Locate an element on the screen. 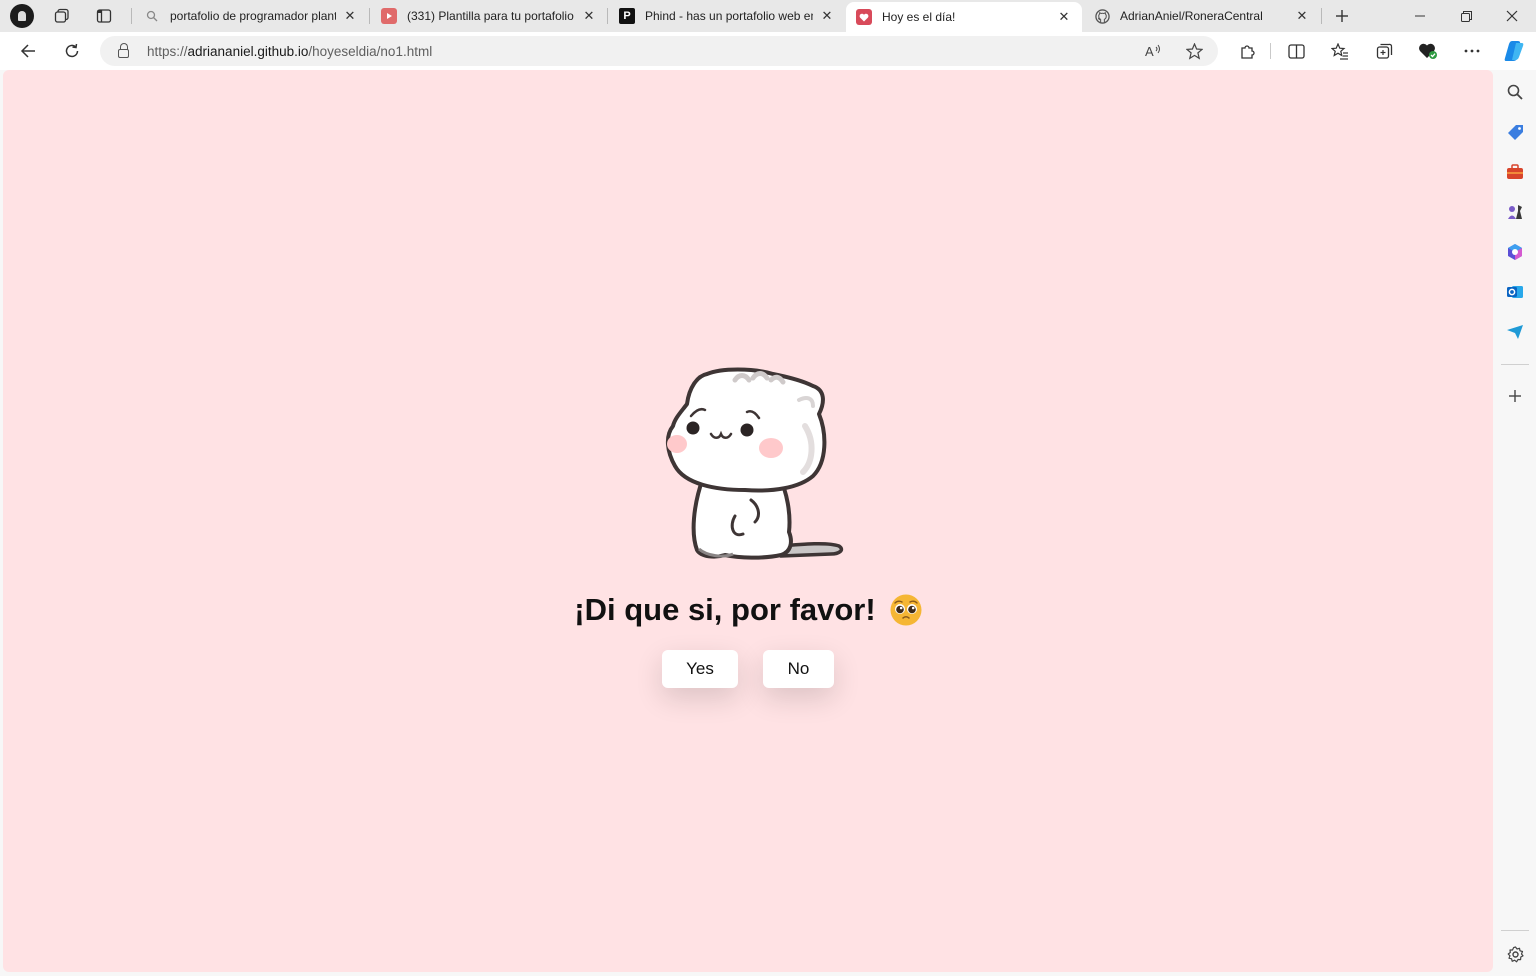 The width and height of the screenshot is (1536, 976). tab-title: (331) Plantilla para tu portafolio is located at coordinates (490, 16).